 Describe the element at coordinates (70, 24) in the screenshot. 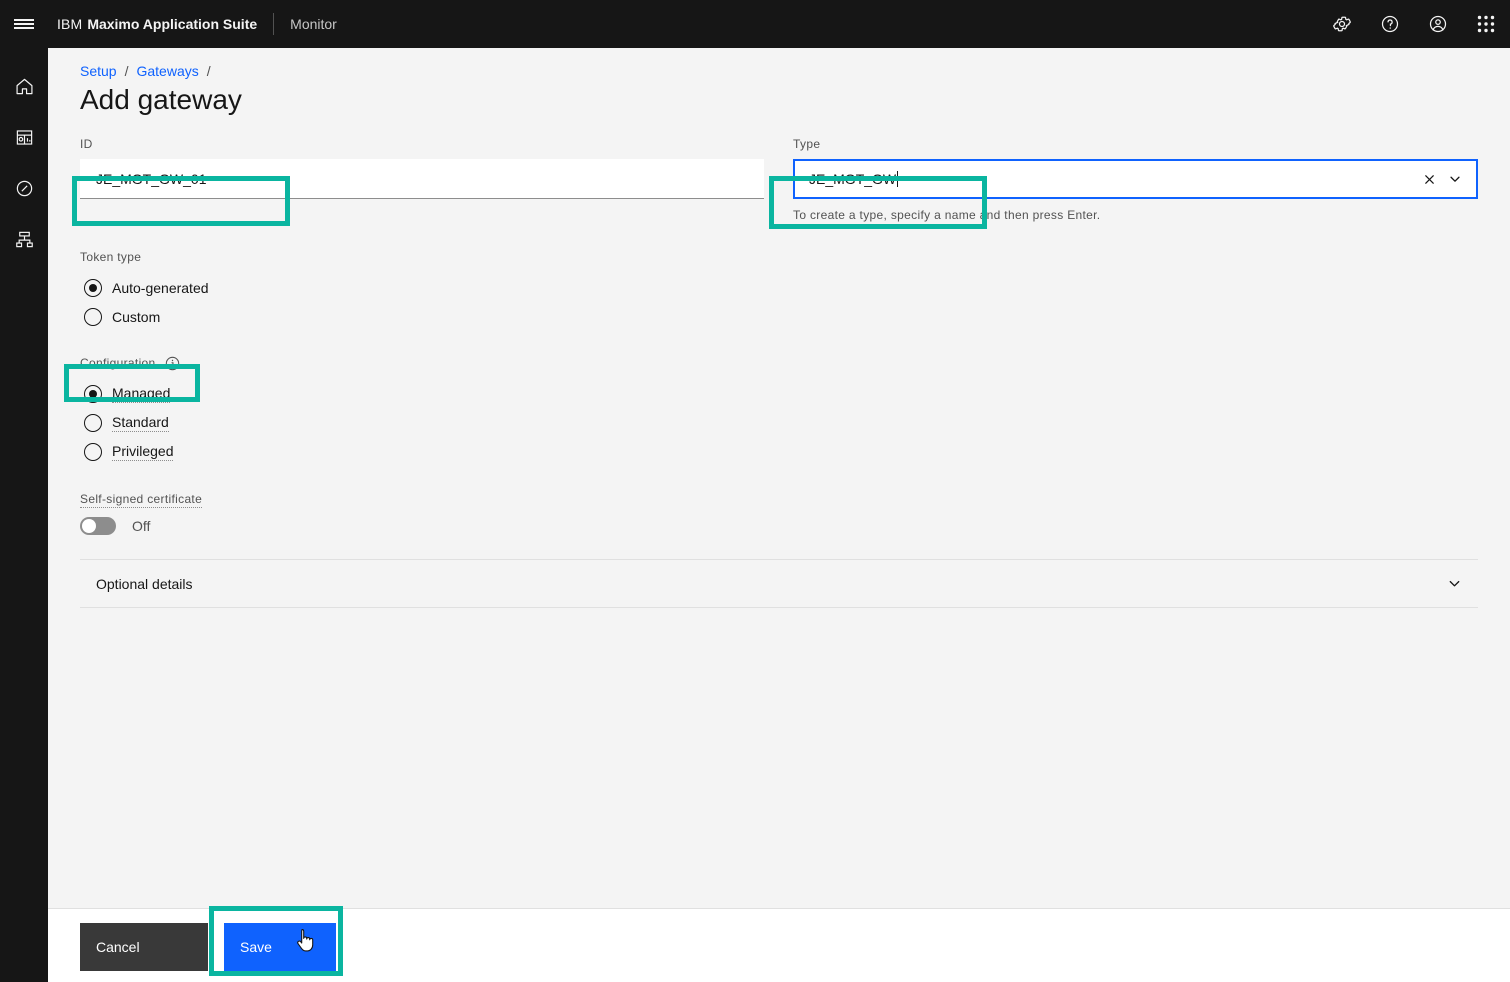

I see `brand-prefix: IBM` at that location.